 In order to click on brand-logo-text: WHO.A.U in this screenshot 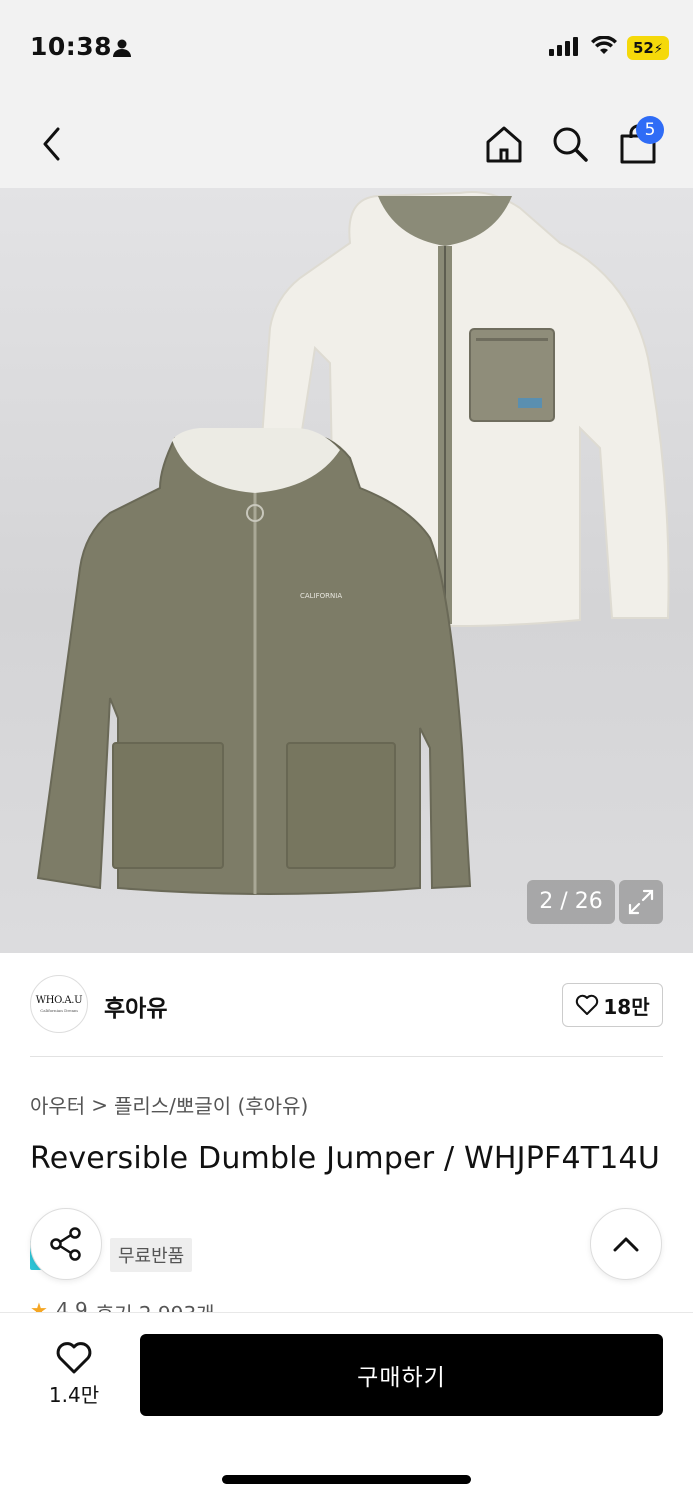, I will do `click(59, 1000)`.